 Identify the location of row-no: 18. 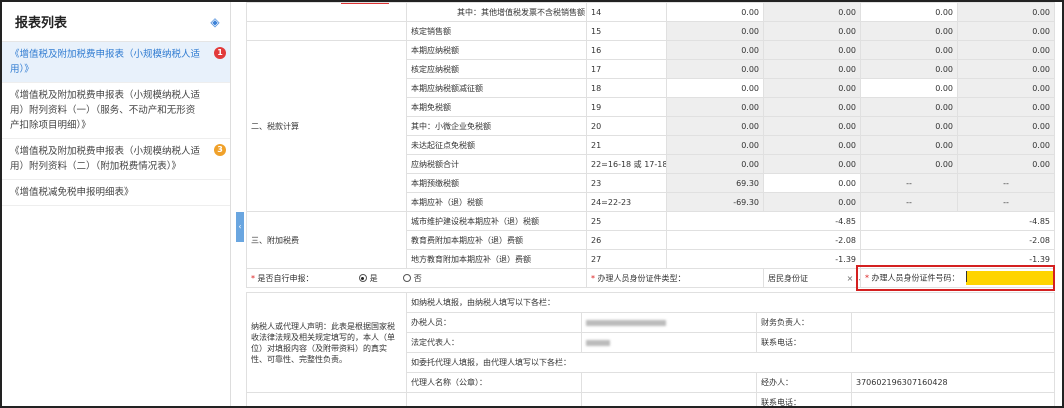
(626, 88).